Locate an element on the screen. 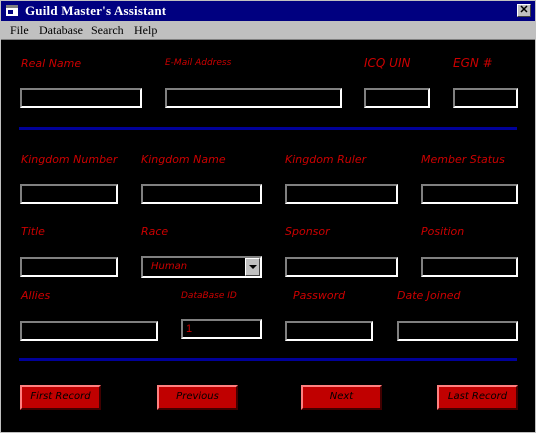  date-joined-field is located at coordinates (457, 331).